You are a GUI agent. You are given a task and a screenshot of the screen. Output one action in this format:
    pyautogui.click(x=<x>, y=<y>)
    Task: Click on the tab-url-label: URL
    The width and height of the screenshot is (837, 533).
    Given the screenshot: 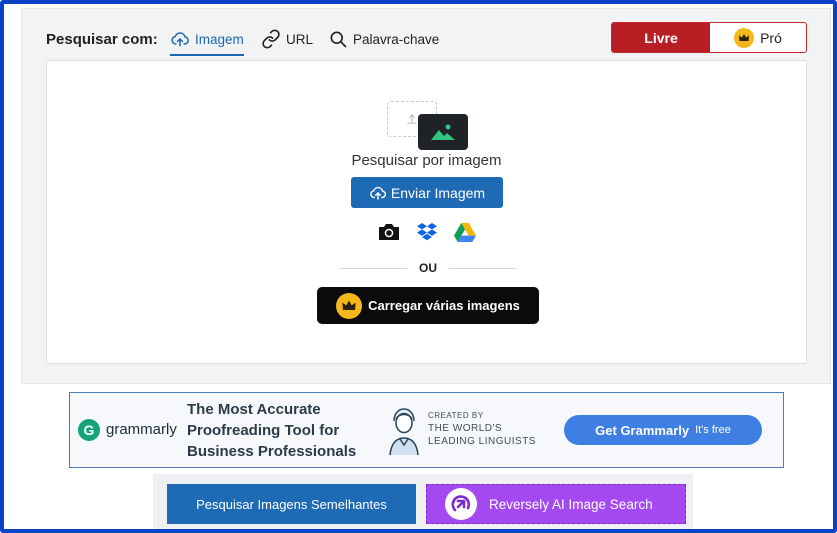 What is the action you would take?
    pyautogui.click(x=300, y=39)
    